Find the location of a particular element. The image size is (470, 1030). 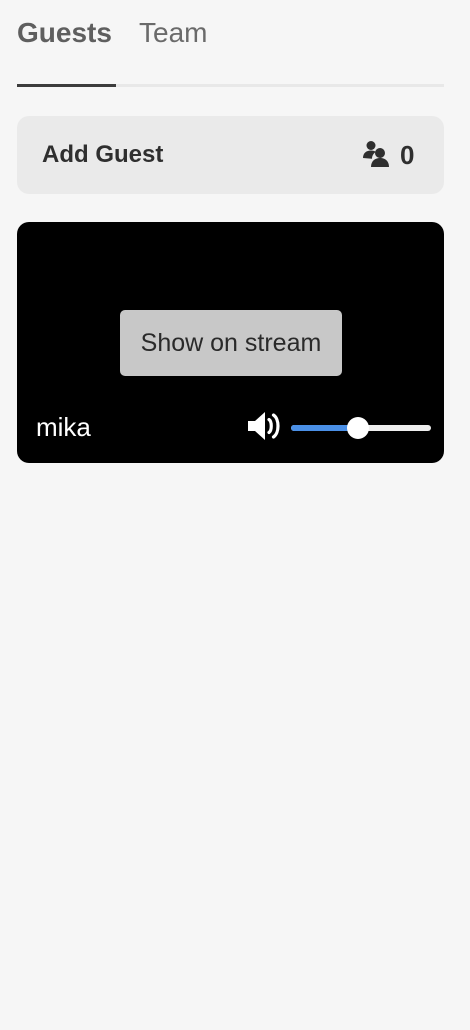

add-guest-label: Add Guest is located at coordinates (103, 154).